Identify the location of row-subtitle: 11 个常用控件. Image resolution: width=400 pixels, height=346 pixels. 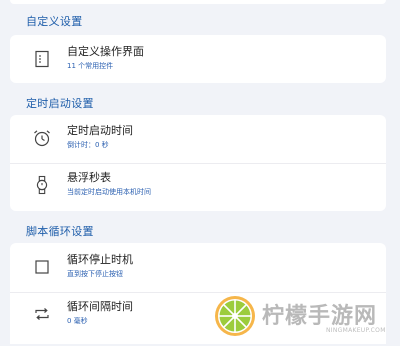
(90, 66).